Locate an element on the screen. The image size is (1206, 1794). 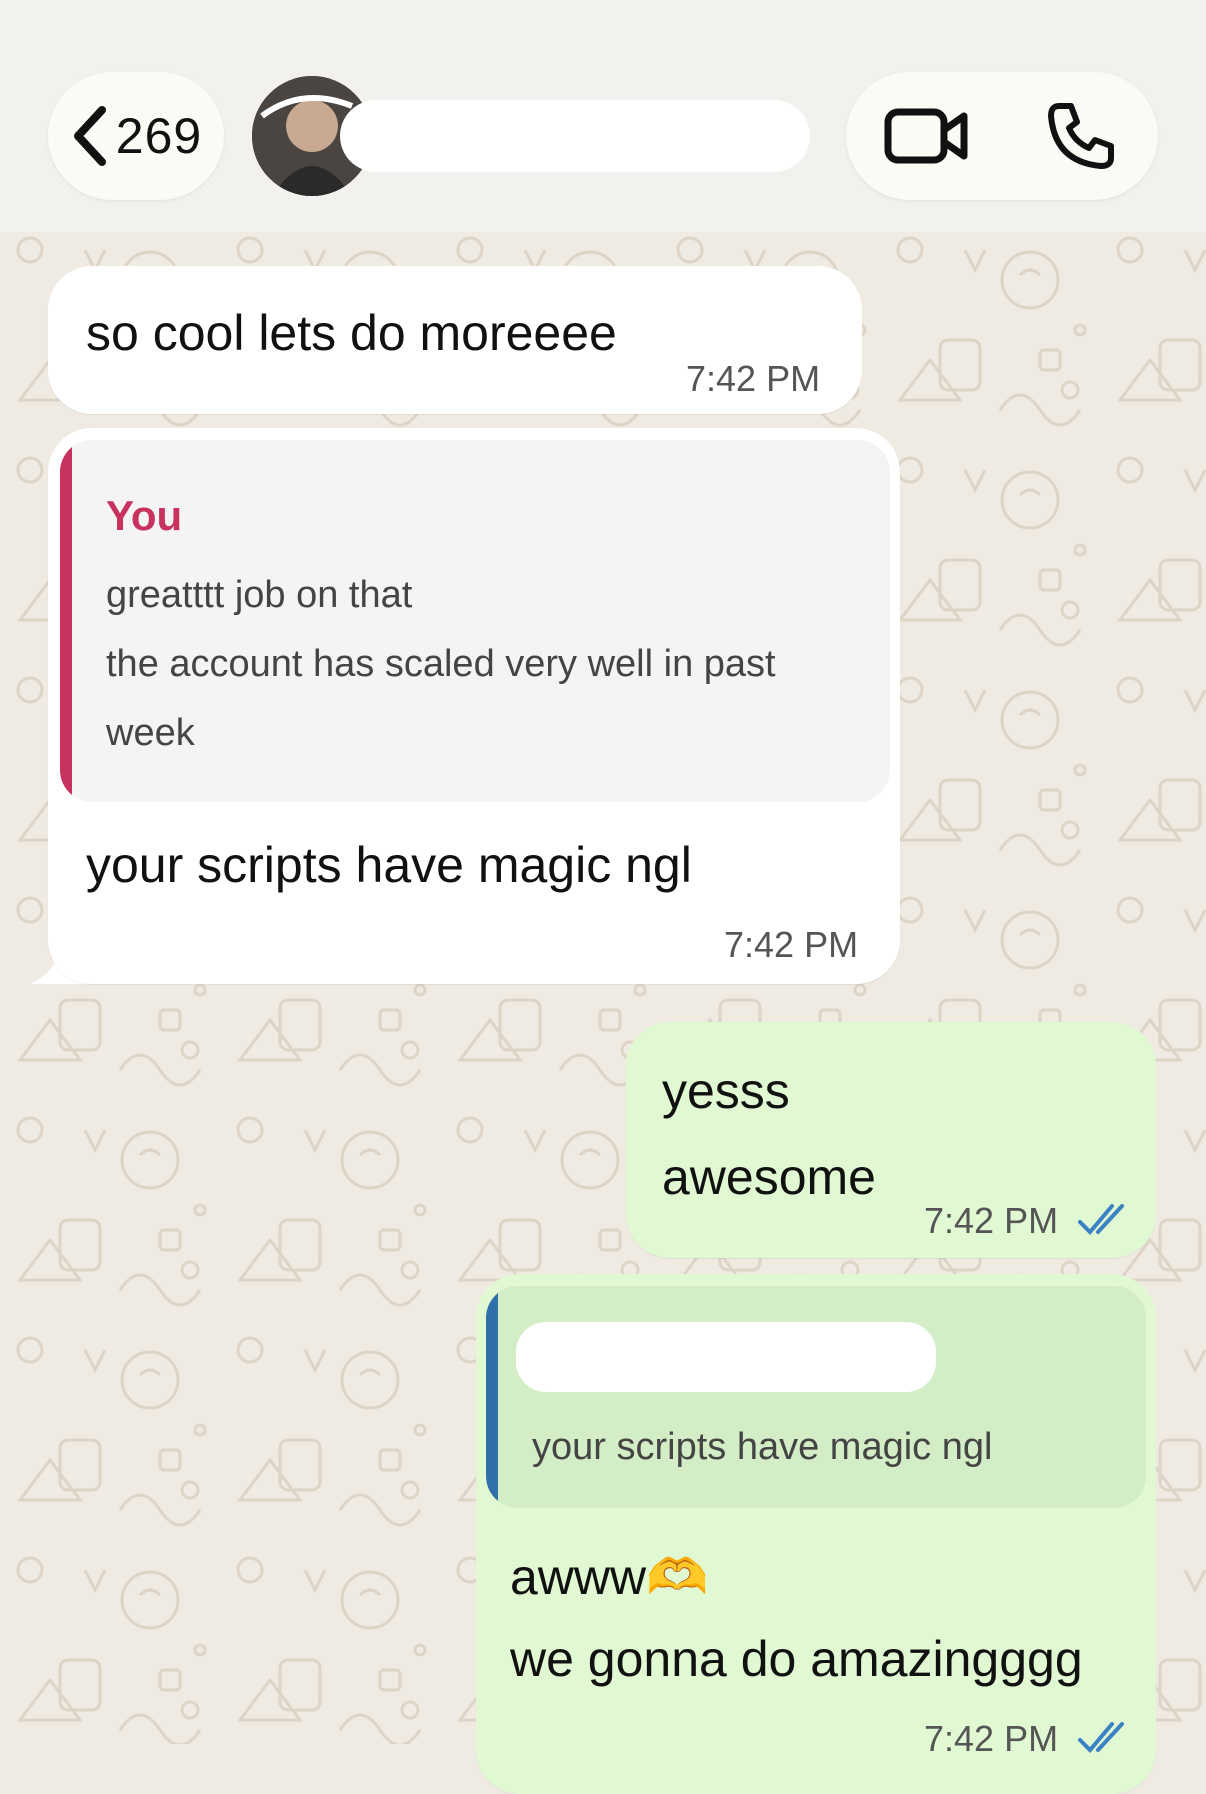
unread-count: 269 is located at coordinates (159, 136).